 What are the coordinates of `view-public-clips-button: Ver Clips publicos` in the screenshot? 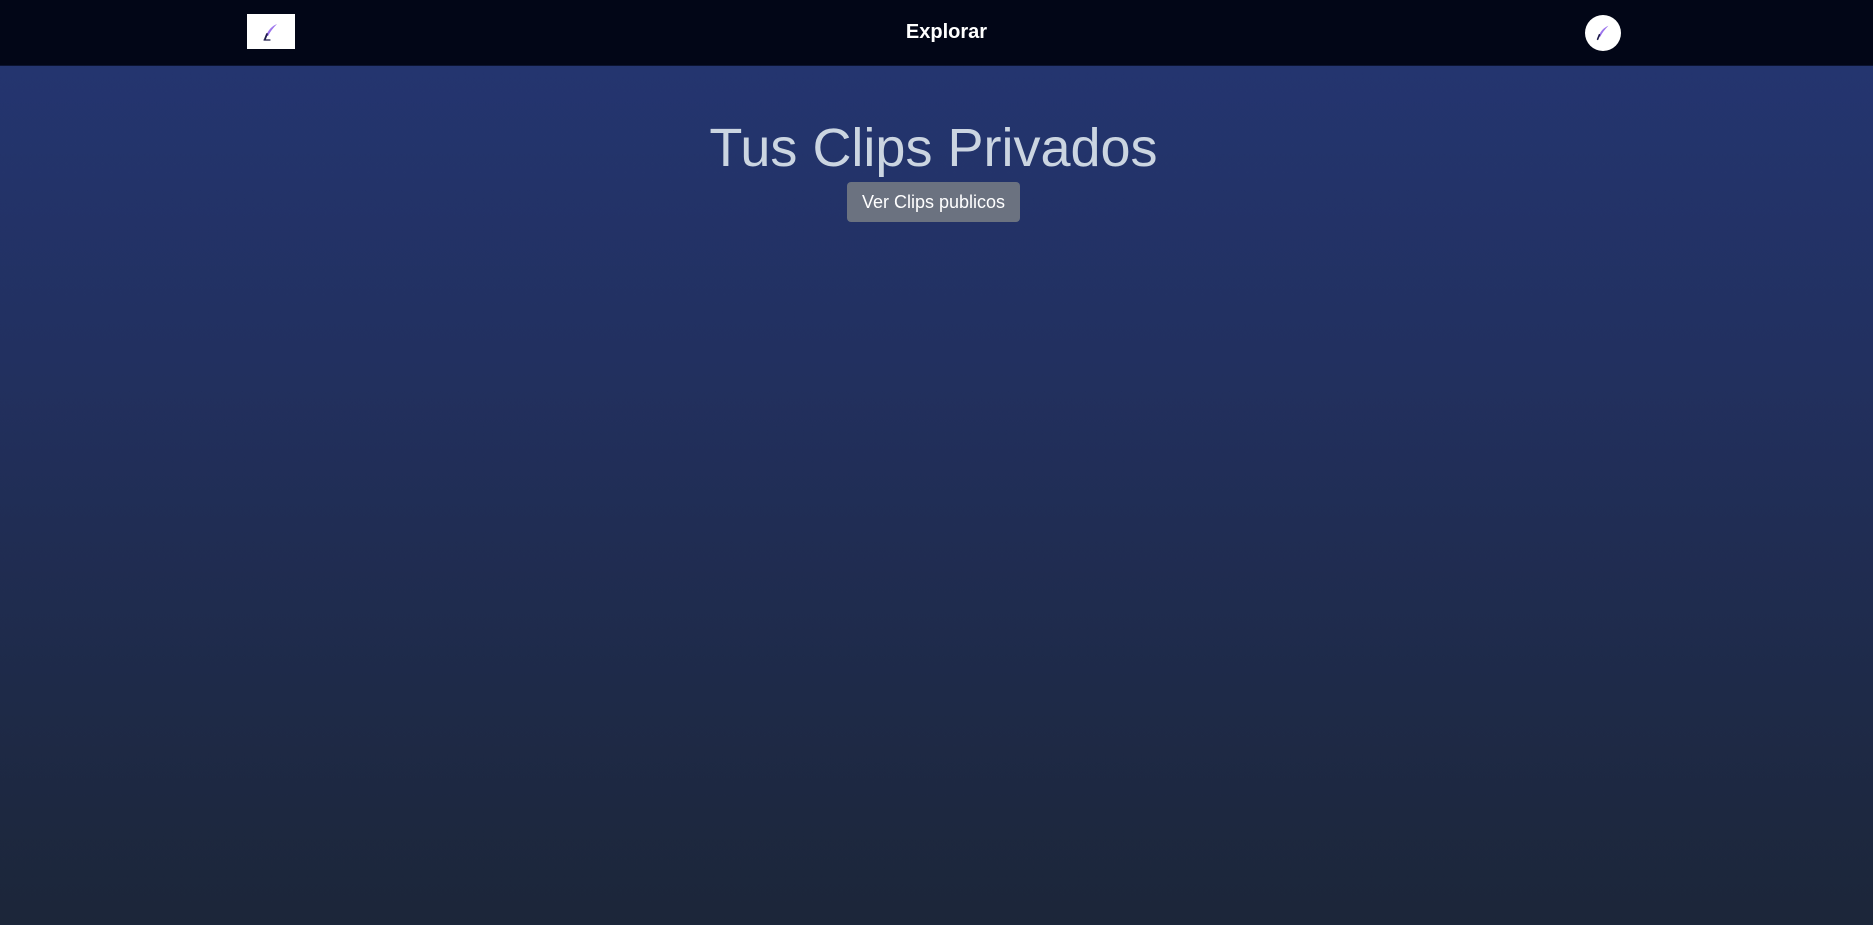 It's located at (933, 202).